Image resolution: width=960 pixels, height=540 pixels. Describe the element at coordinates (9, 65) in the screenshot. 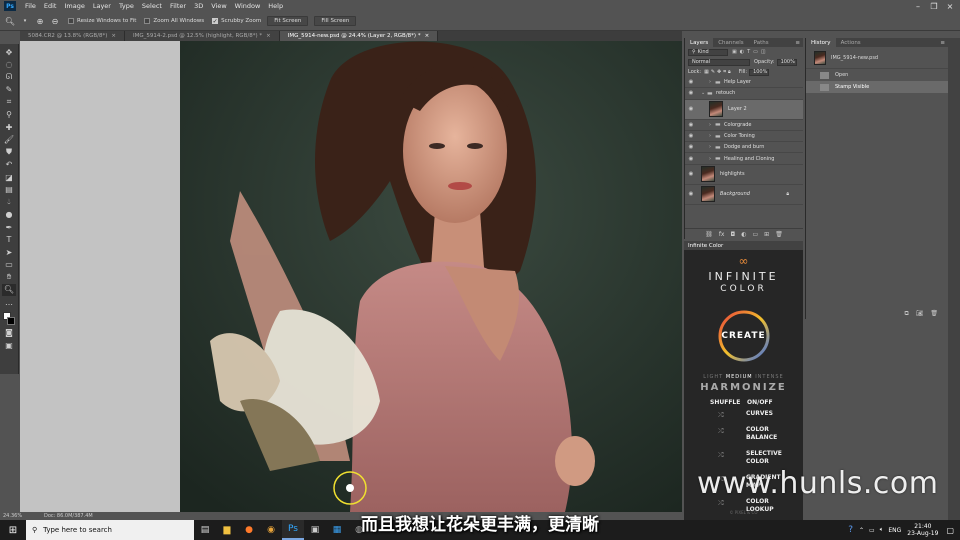

I see `marquee-tool-icon: ◌` at that location.